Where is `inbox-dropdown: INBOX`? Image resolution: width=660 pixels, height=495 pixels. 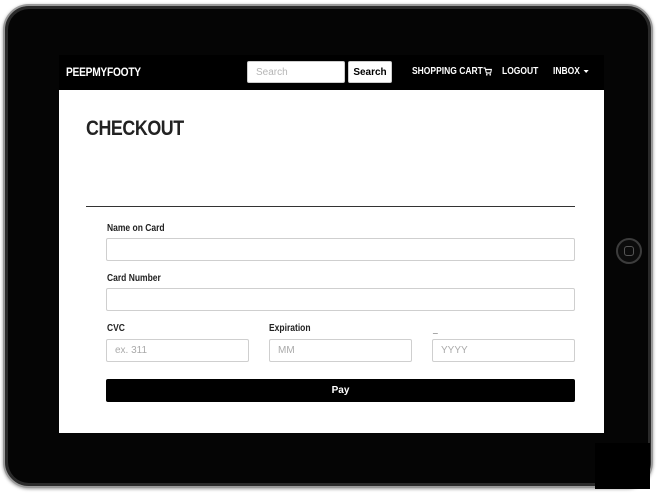
inbox-dropdown: INBOX is located at coordinates (571, 71).